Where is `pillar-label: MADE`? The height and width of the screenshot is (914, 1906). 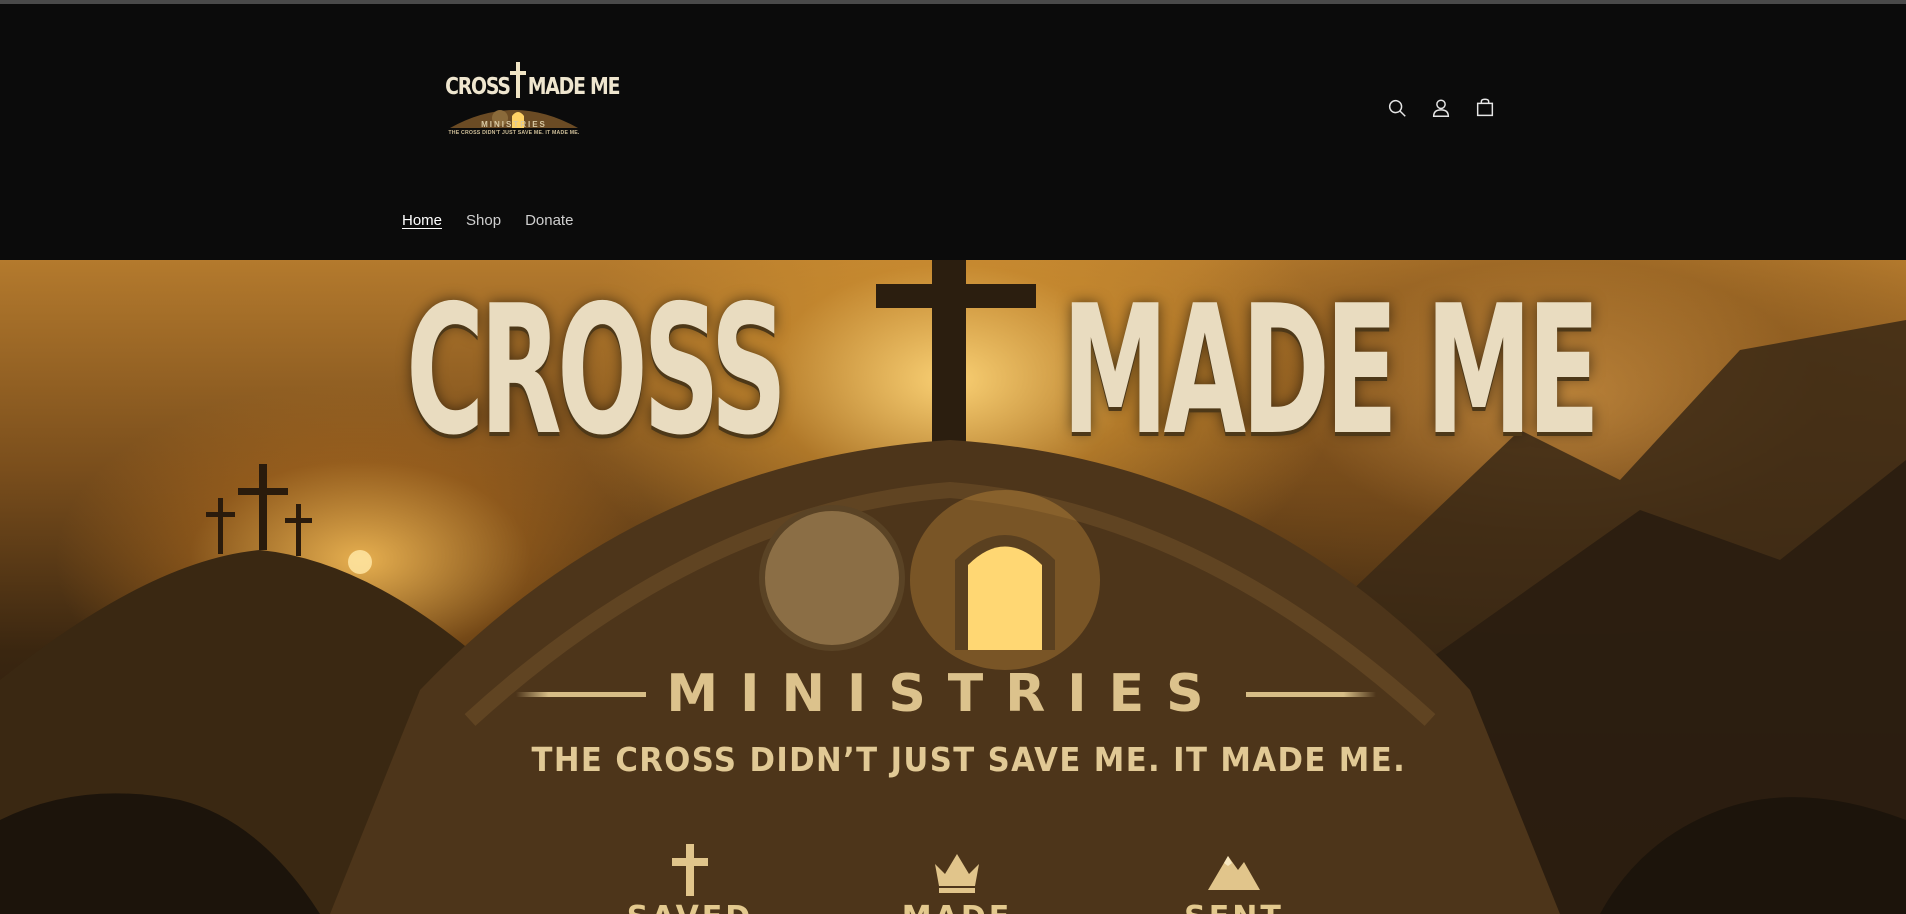 pillar-label: MADE is located at coordinates (957, 906).